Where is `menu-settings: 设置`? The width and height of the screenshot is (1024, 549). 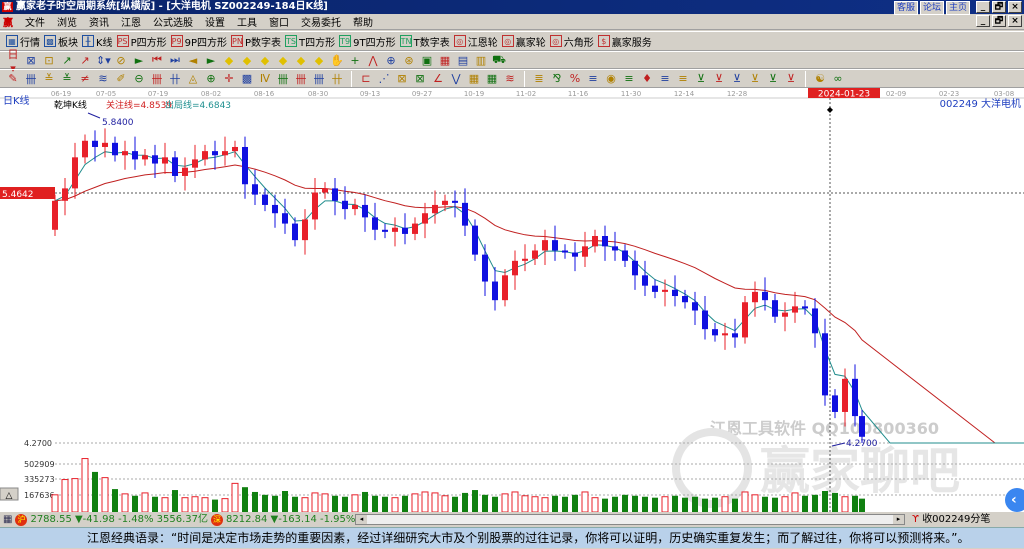 menu-settings: 设置 is located at coordinates (215, 21).